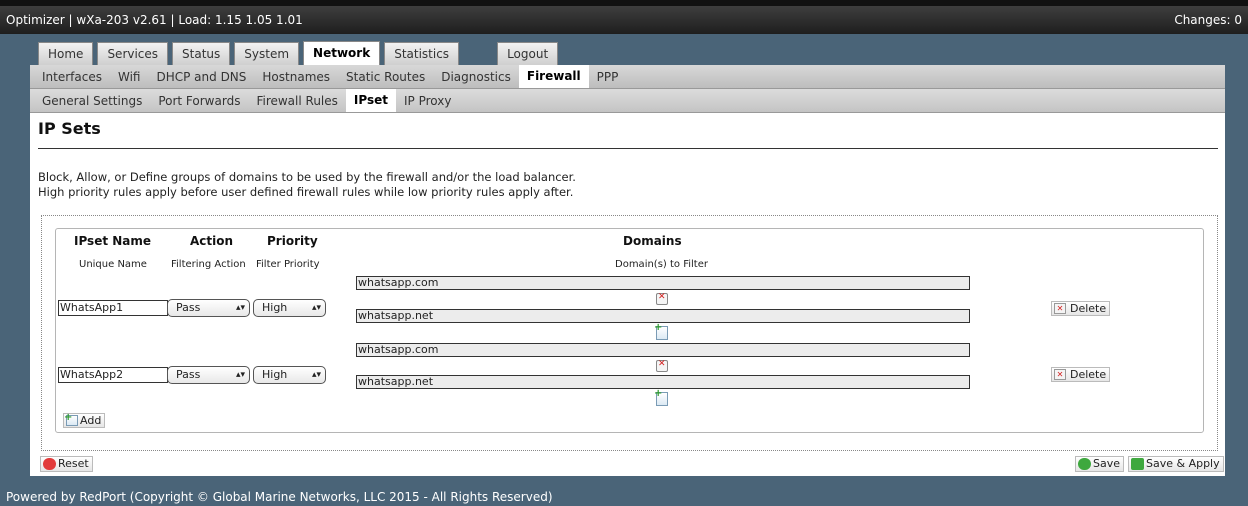 Image resolution: width=1248 pixels, height=506 pixels. What do you see at coordinates (1137, 464) in the screenshot?
I see `apply-icon` at bounding box center [1137, 464].